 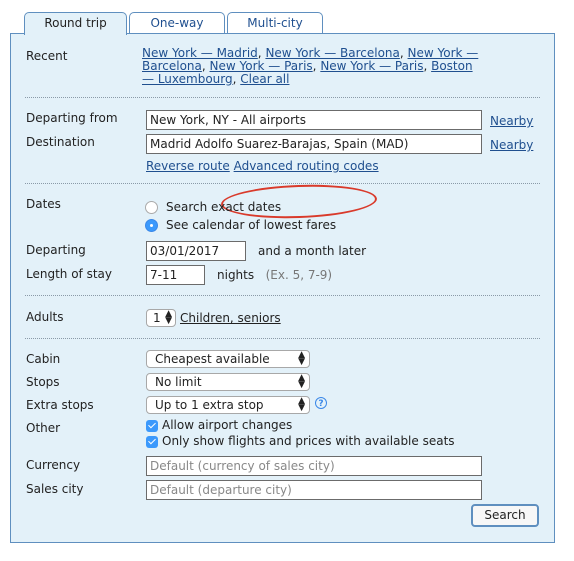 What do you see at coordinates (224, 207) in the screenshot?
I see `search-exact-dates-label: Search exact dates` at bounding box center [224, 207].